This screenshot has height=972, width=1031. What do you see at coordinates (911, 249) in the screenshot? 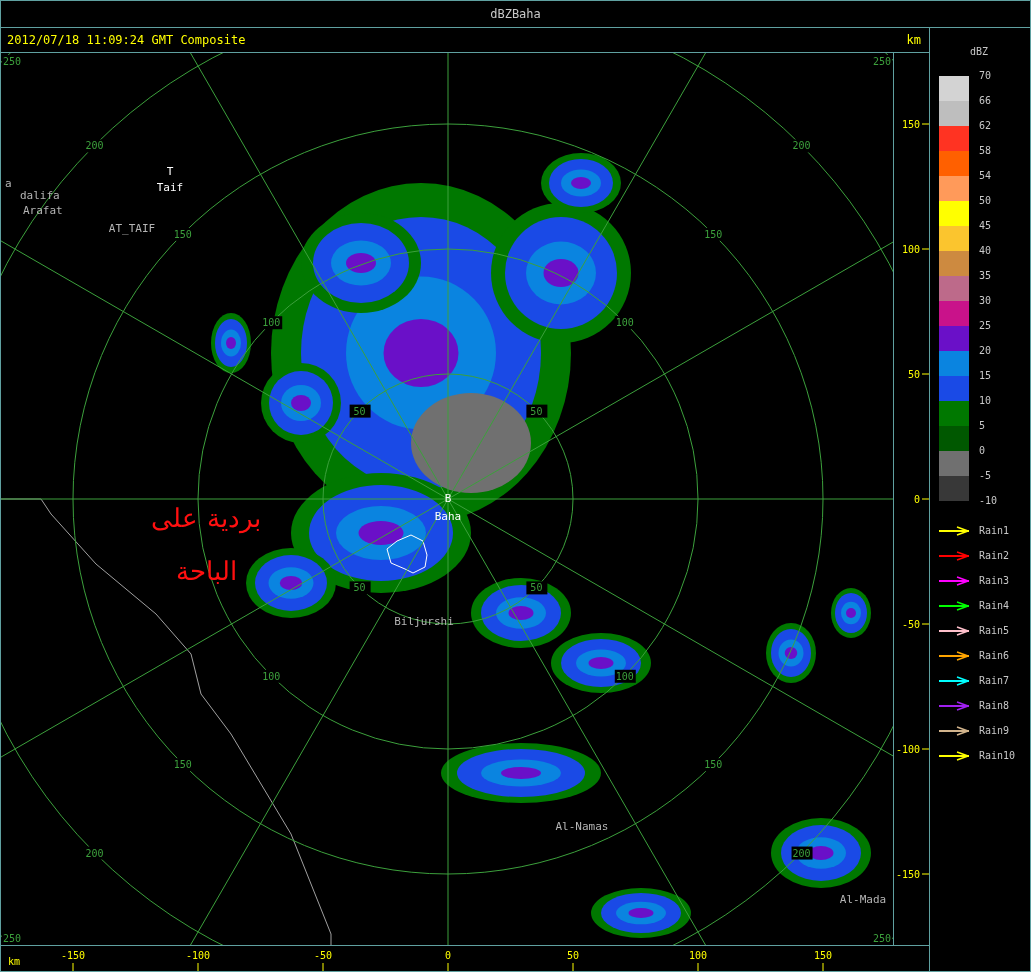
I see `y-tick-label: 100` at bounding box center [911, 249].